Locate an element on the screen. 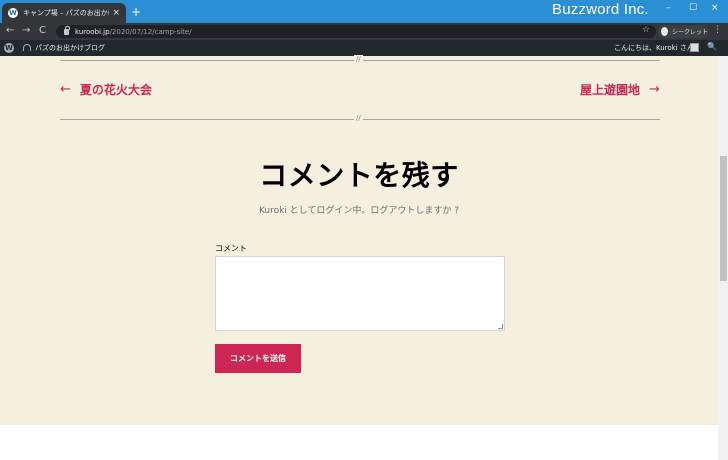  dashboard-icon is located at coordinates (27, 47).